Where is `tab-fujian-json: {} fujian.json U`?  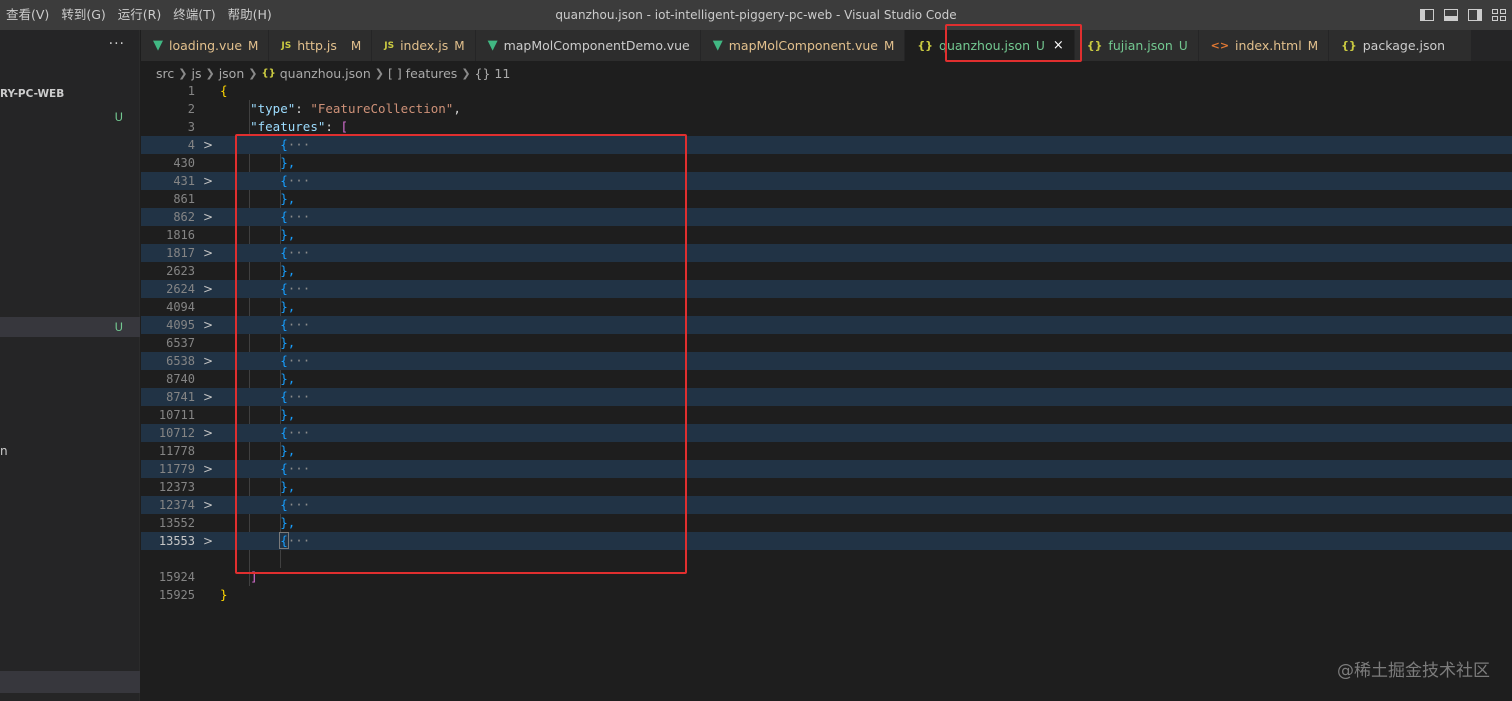
tab-fujian-json: {} fujian.json U is located at coordinates (1136, 45).